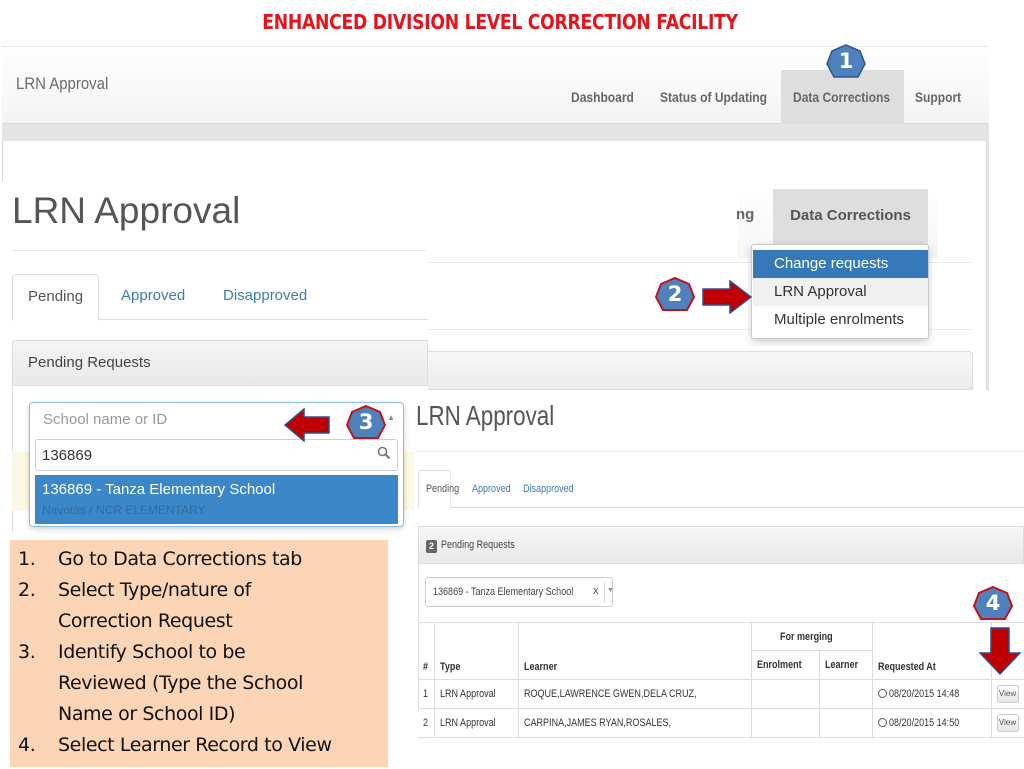 The width and height of the screenshot is (1024, 769). What do you see at coordinates (175, 745) in the screenshot?
I see `instruction-item: 4. Select Learner Record to View` at bounding box center [175, 745].